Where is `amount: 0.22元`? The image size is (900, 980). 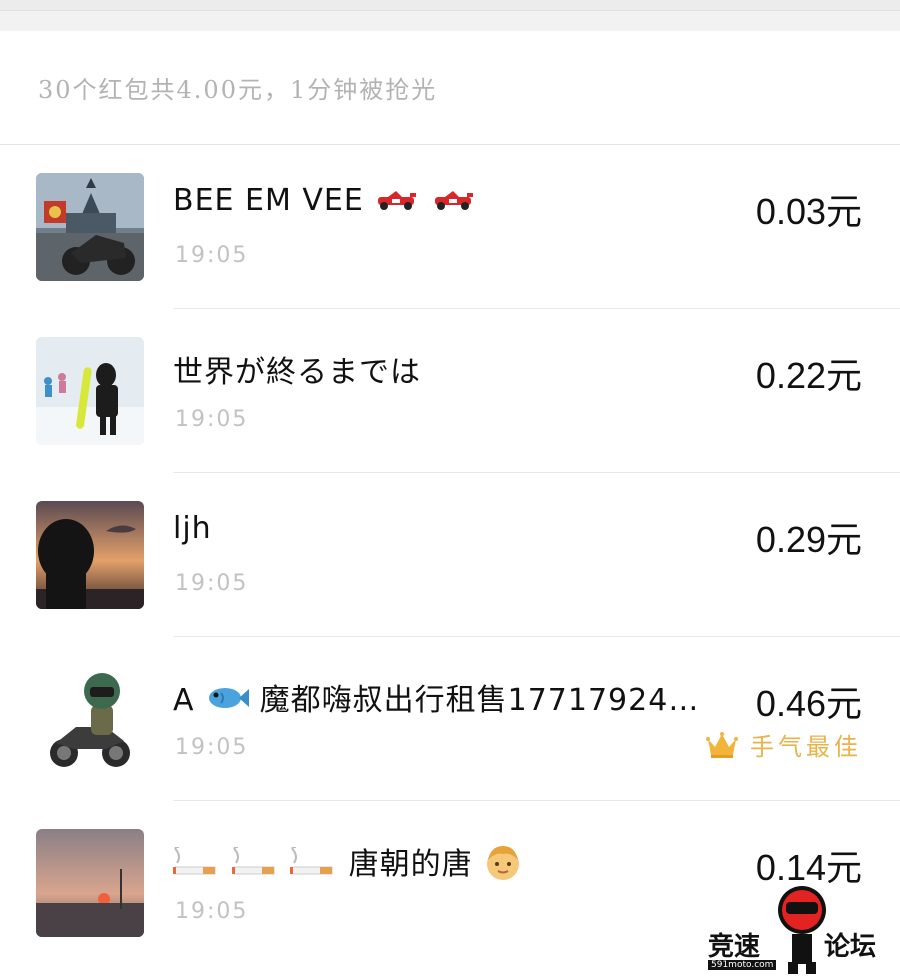 amount: 0.22元 is located at coordinates (808, 375).